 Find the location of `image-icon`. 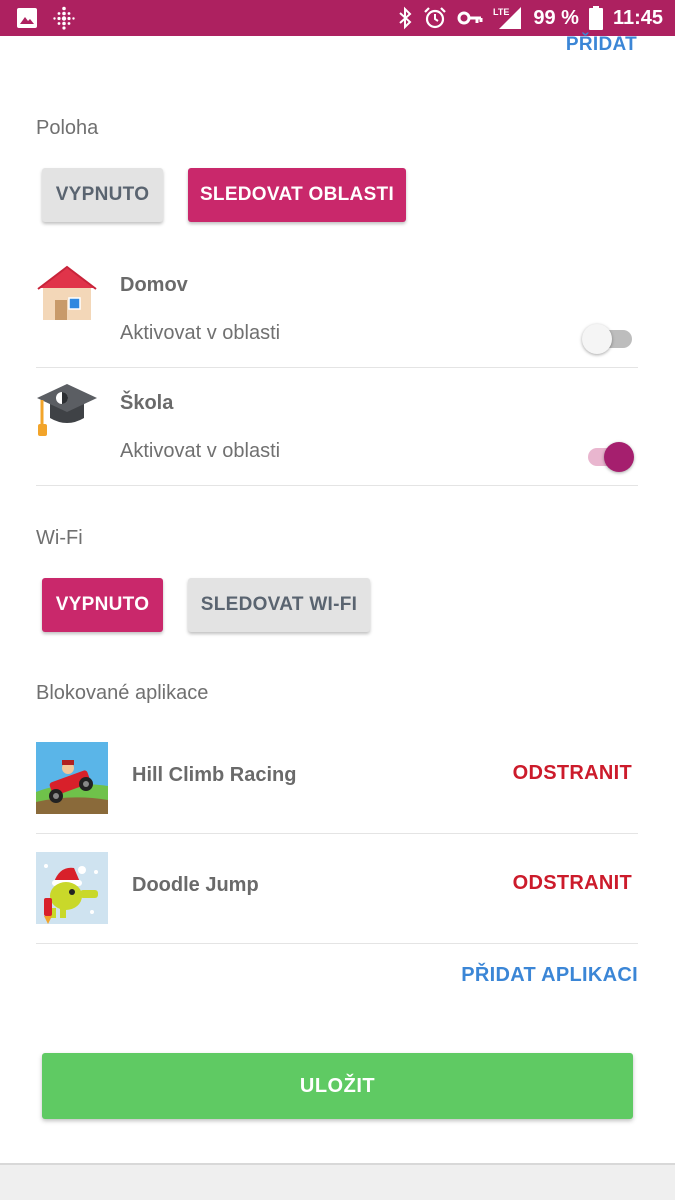

image-icon is located at coordinates (27, 18).